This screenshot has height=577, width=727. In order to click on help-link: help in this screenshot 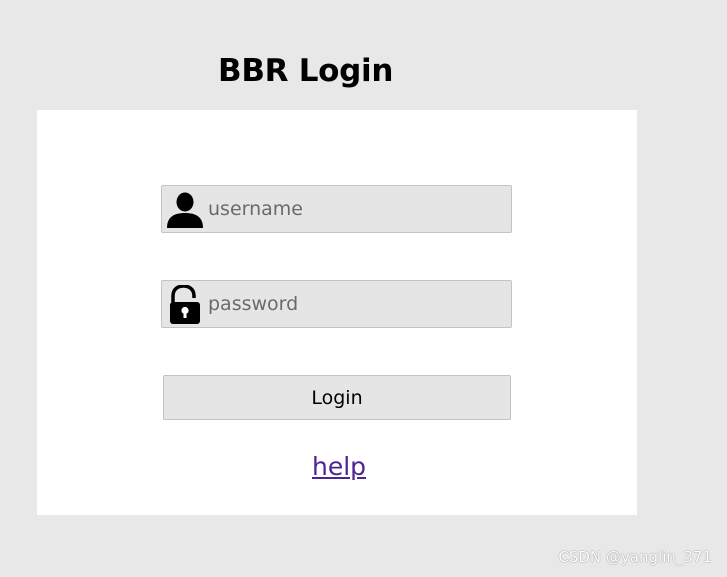, I will do `click(339, 467)`.